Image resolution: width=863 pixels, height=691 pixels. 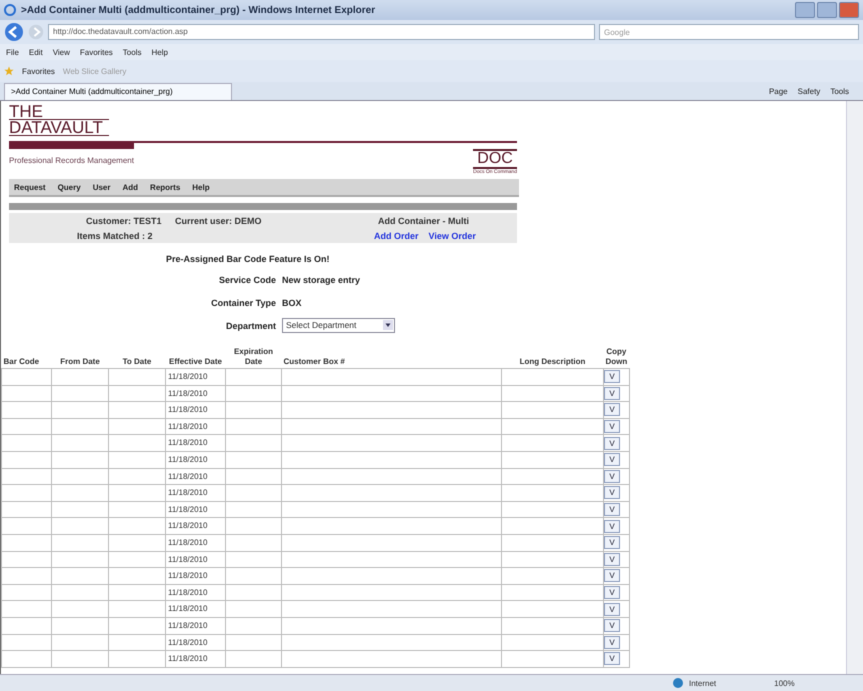 I want to click on field-label: Department, so click(x=250, y=325).